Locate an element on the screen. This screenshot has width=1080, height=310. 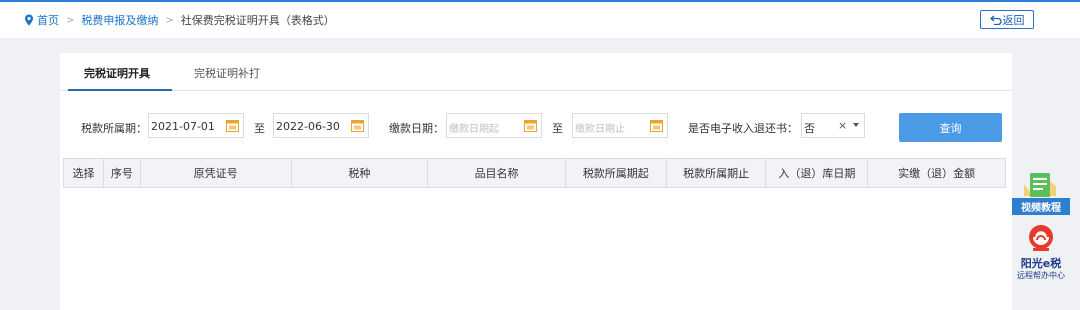
breadcrumb-current: 社保费完税证明开具（表格式） is located at coordinates (257, 20).